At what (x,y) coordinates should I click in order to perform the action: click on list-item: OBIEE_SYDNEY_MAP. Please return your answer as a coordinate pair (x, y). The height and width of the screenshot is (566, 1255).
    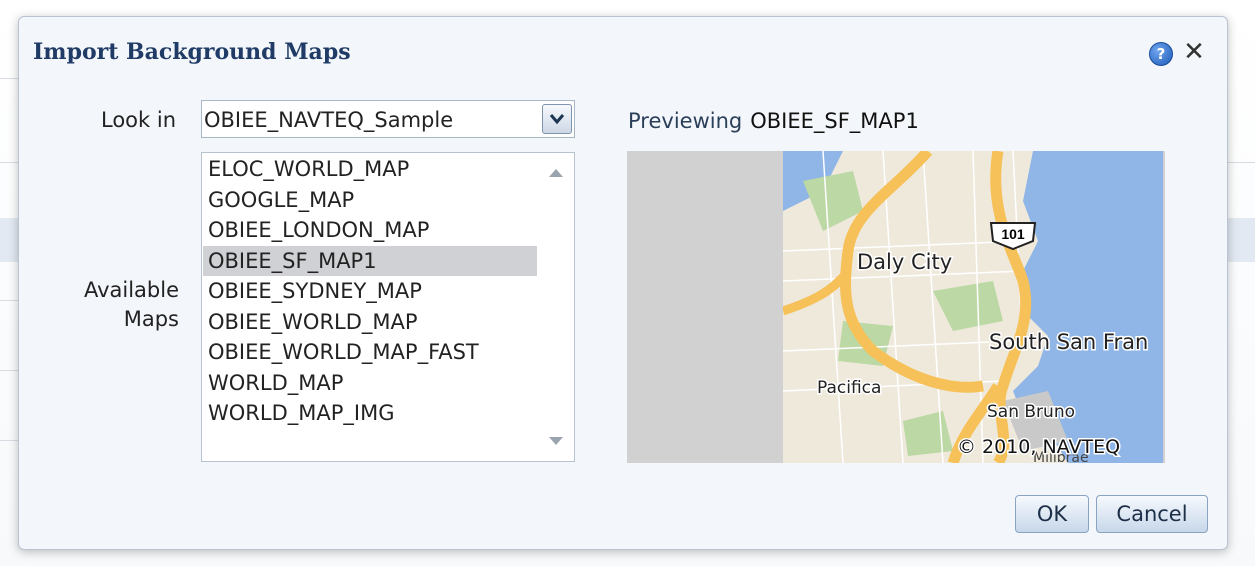
    Looking at the image, I should click on (370, 291).